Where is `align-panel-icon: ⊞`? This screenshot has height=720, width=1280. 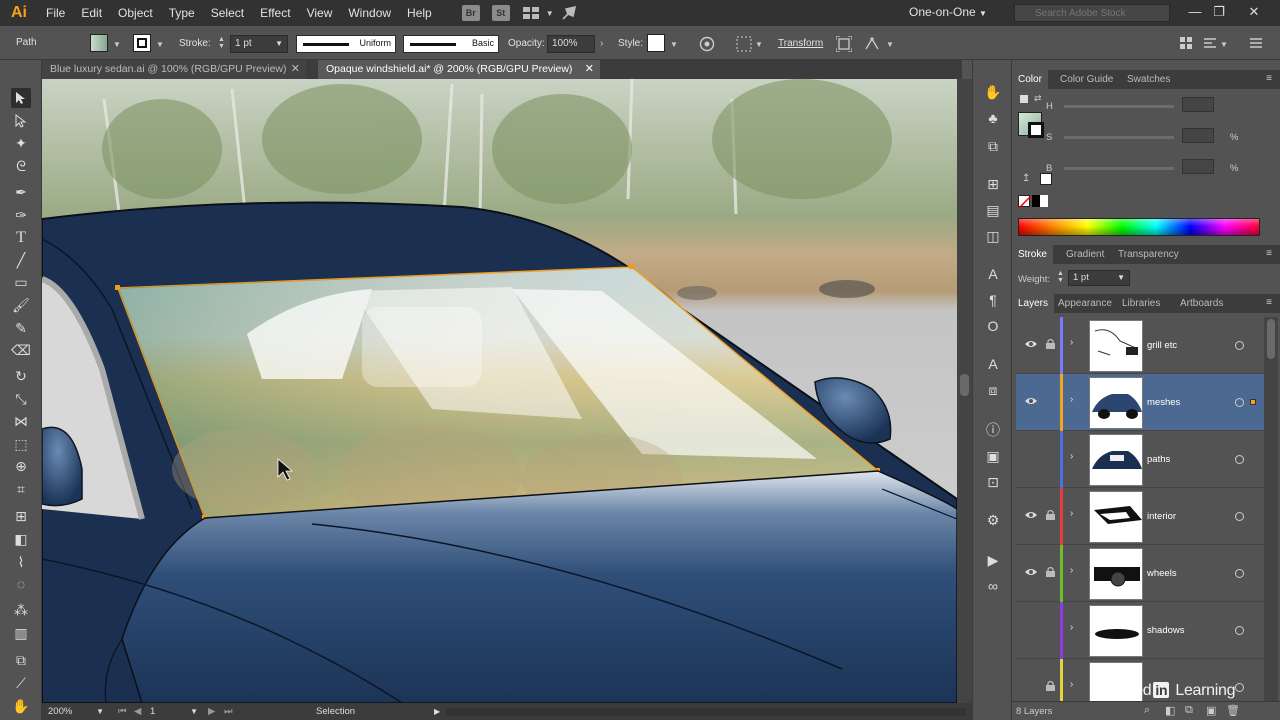
align-panel-icon: ⊞ is located at coordinates (993, 184).